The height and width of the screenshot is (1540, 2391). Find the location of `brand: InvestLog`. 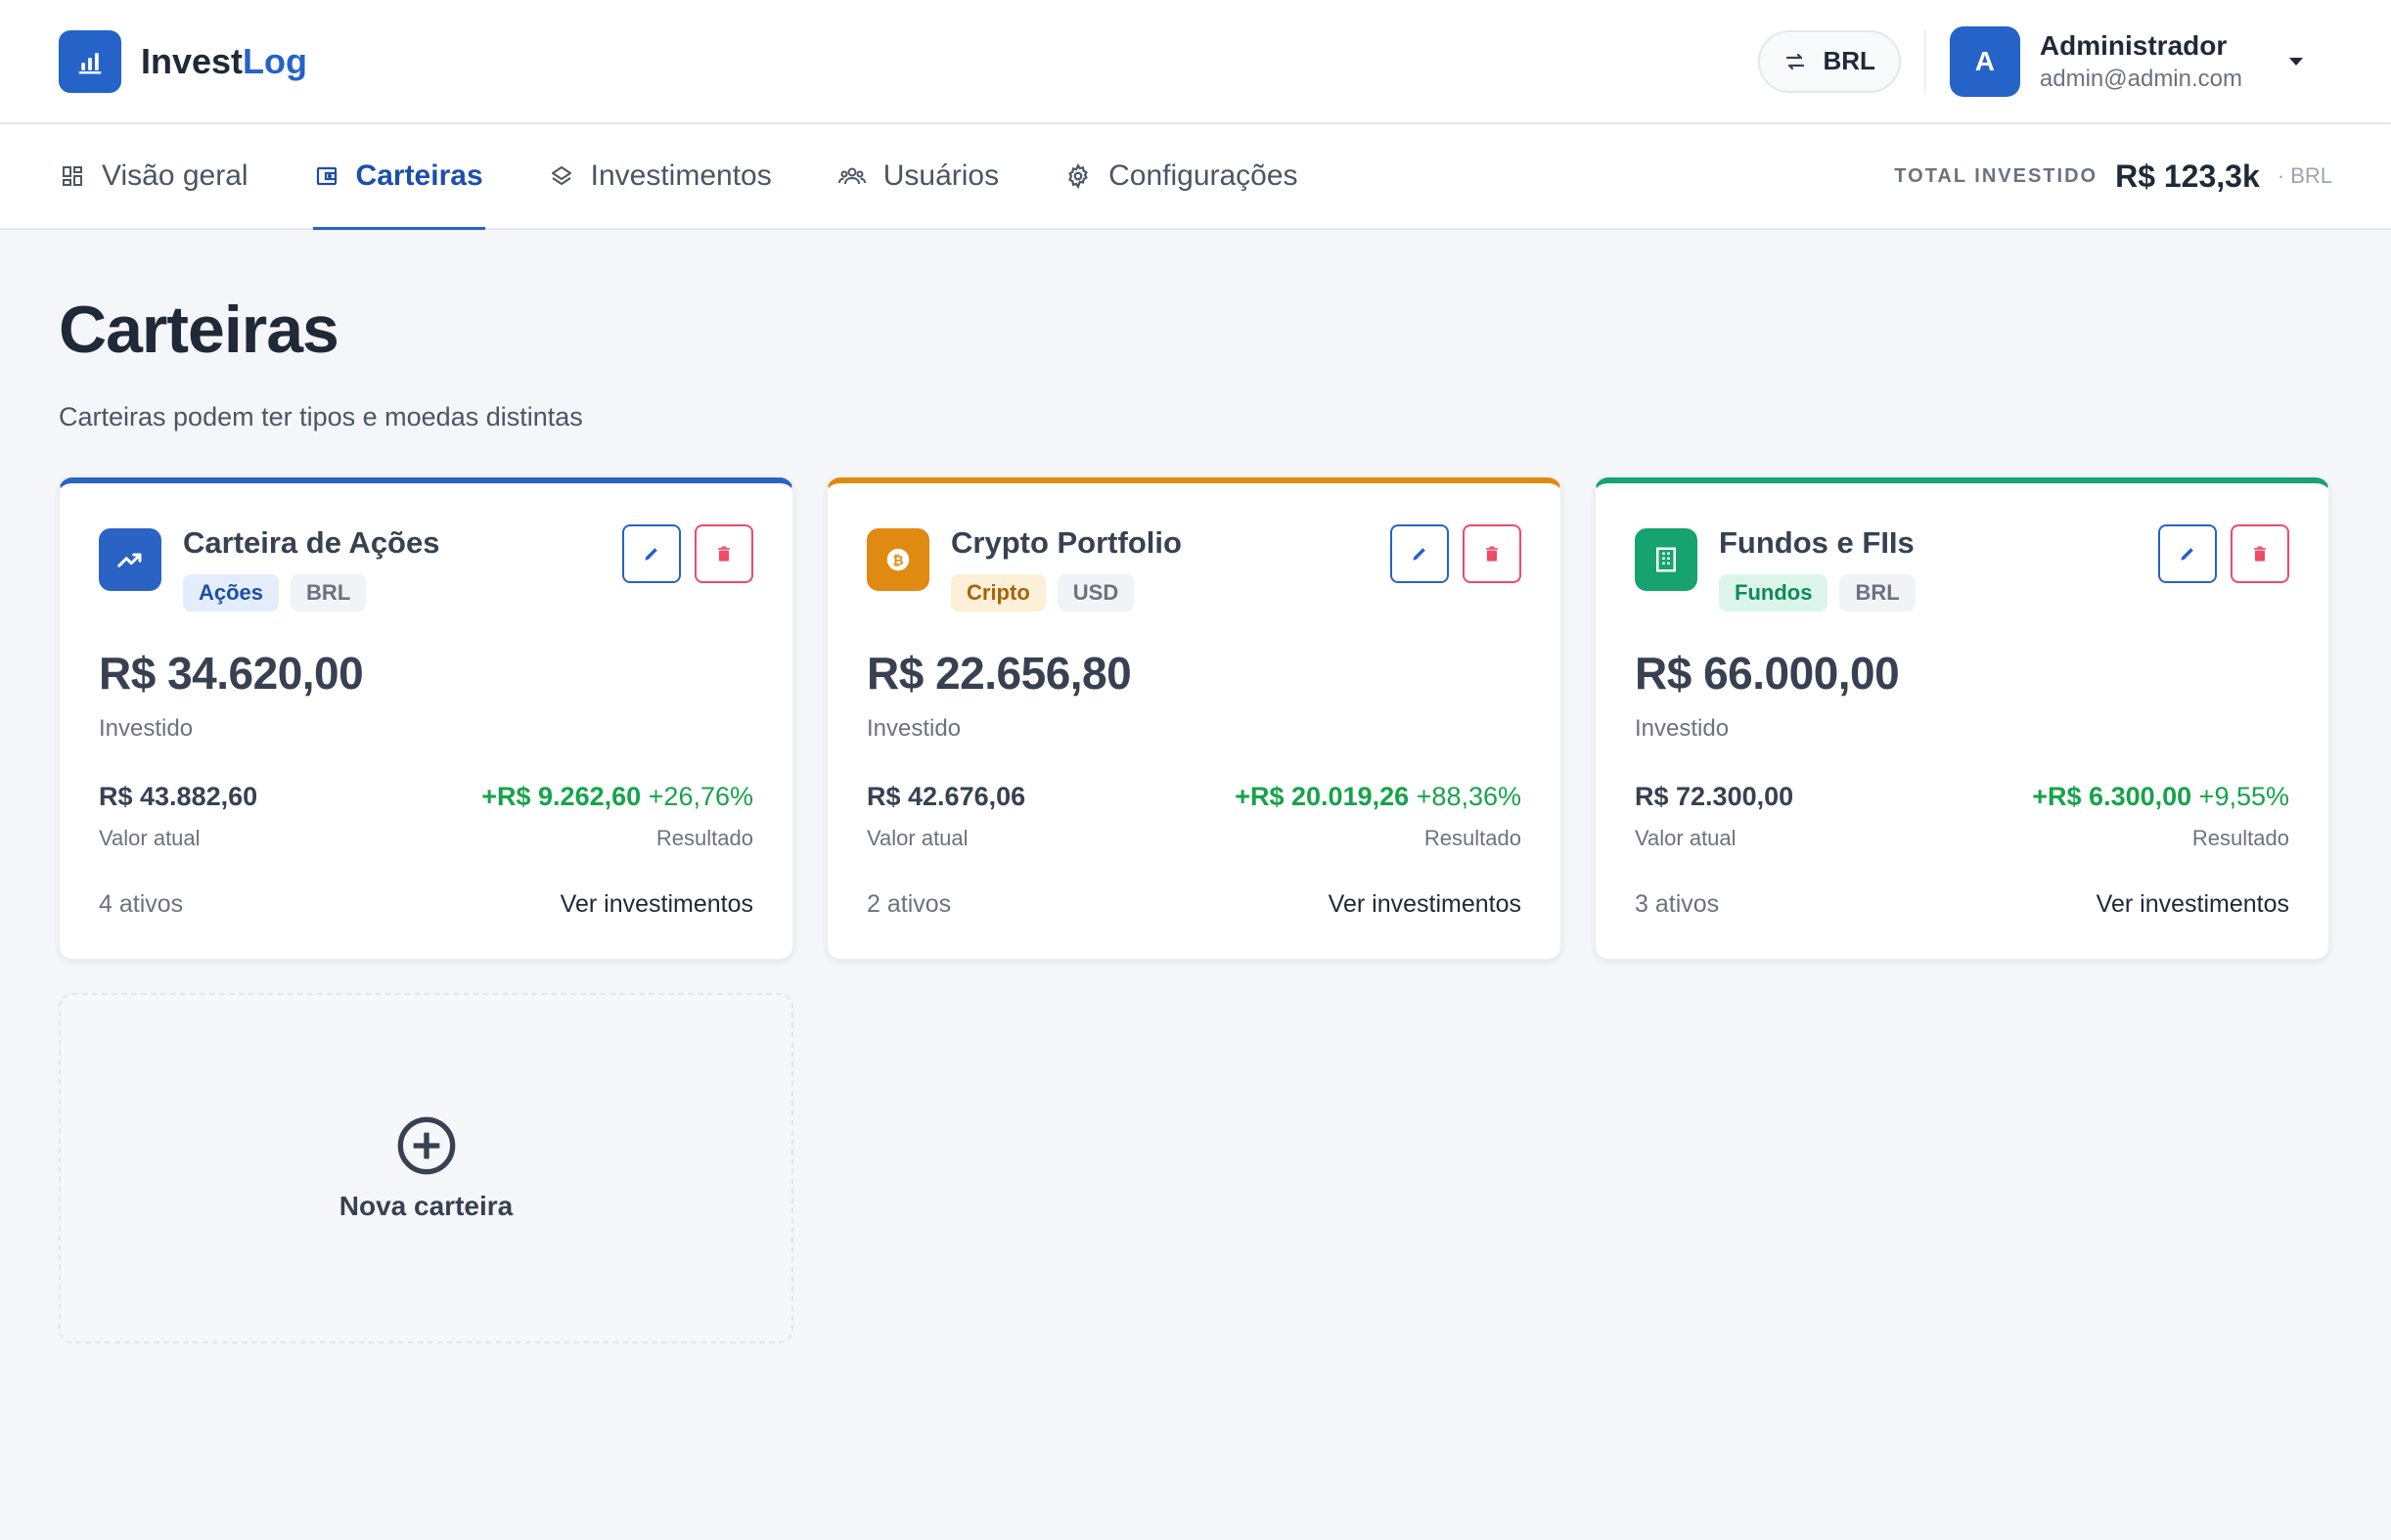

brand: InvestLog is located at coordinates (184, 61).